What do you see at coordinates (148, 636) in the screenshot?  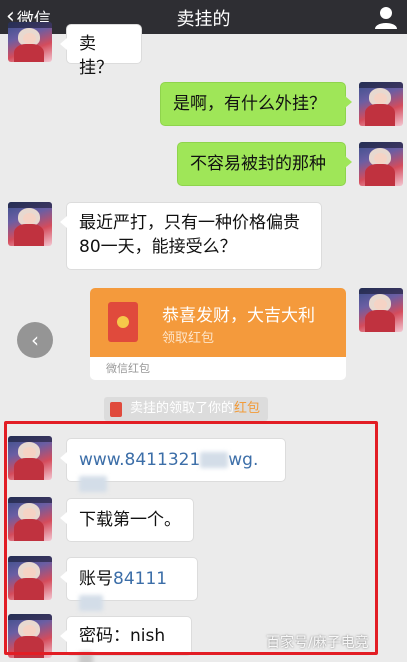 I see `message-text: nish` at bounding box center [148, 636].